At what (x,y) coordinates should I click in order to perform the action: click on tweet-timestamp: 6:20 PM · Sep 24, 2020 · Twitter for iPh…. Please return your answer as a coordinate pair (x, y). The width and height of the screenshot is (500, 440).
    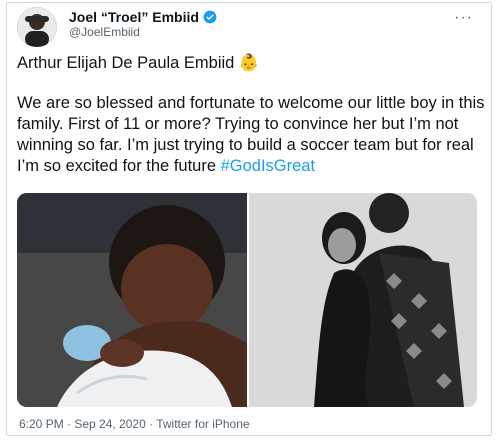
    Looking at the image, I should click on (134, 424).